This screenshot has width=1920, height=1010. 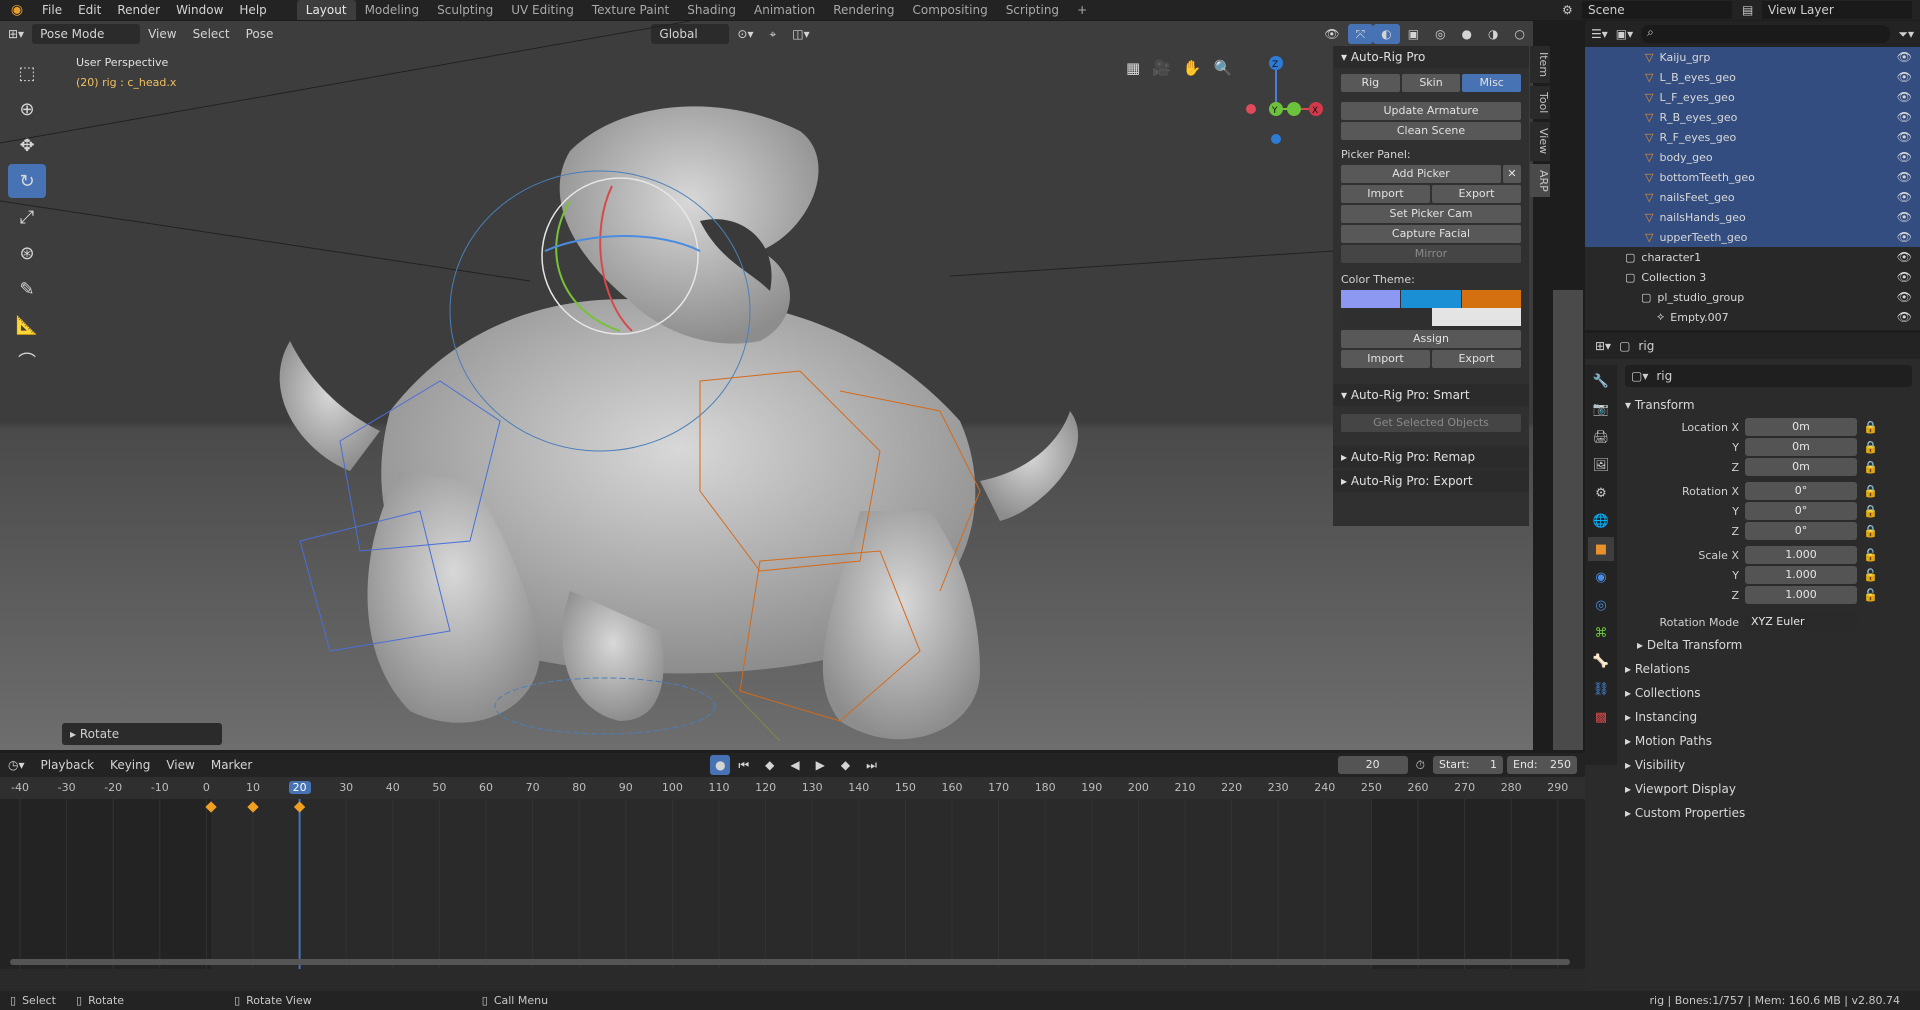 I want to click on menu-render: Render, so click(x=138, y=10).